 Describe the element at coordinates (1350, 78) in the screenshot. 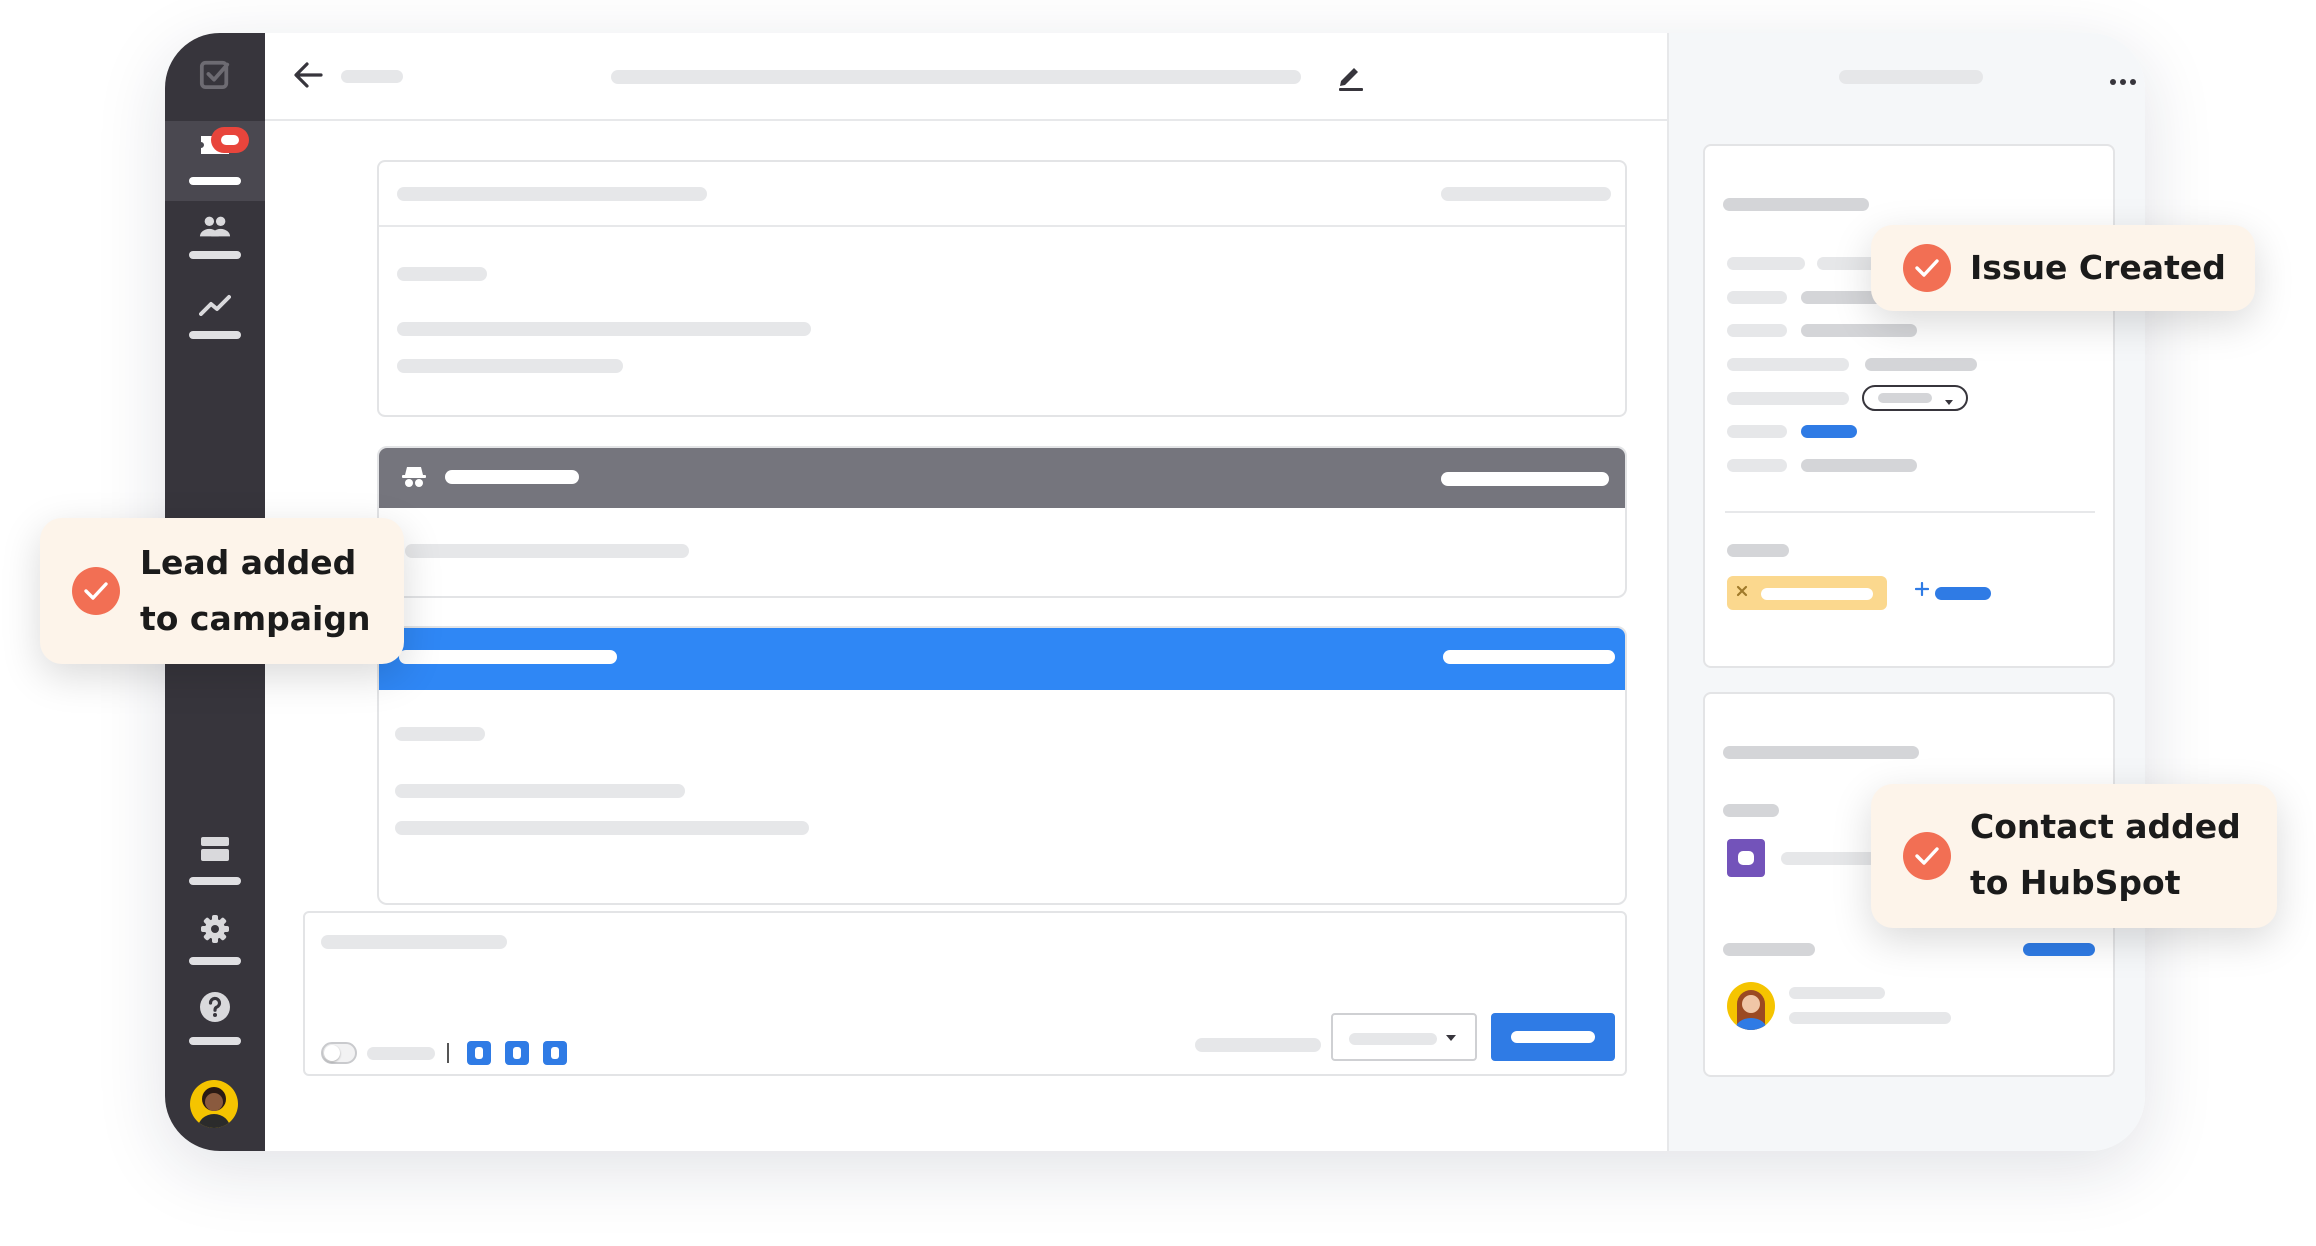

I see `pencil-icon` at that location.